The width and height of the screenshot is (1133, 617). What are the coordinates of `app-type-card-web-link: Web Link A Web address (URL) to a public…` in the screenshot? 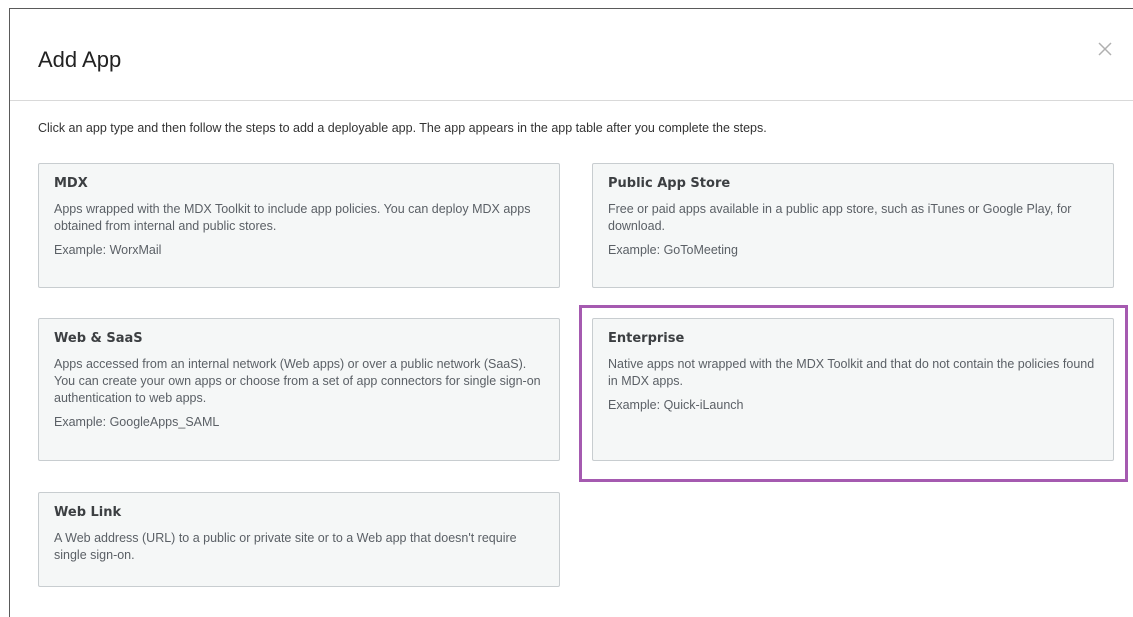 It's located at (299, 539).